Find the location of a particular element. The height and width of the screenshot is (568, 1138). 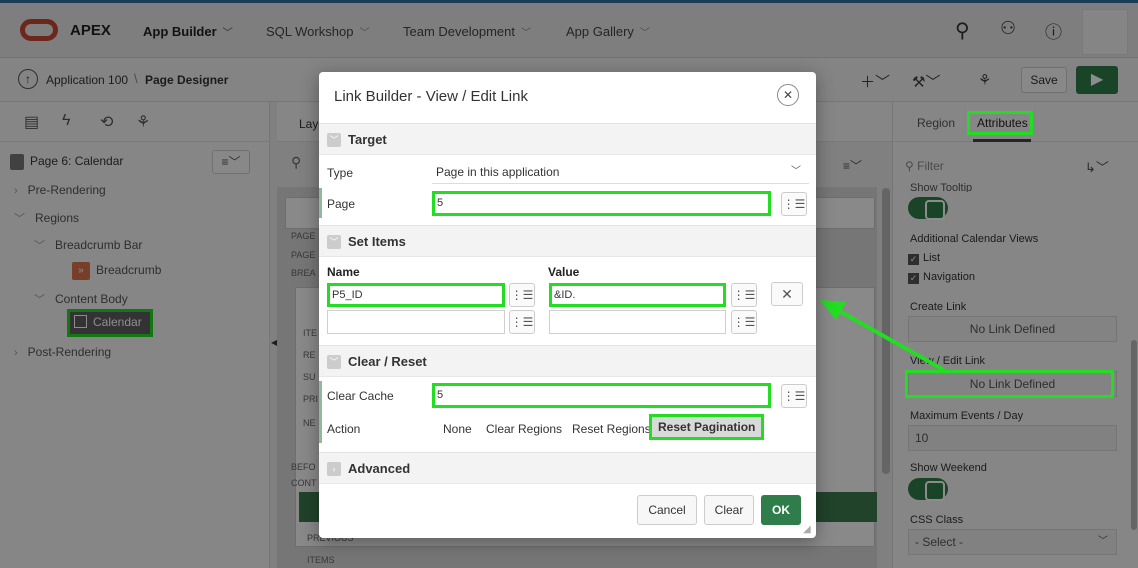

action-reset-regions-option: Reset Regions is located at coordinates (611, 429).